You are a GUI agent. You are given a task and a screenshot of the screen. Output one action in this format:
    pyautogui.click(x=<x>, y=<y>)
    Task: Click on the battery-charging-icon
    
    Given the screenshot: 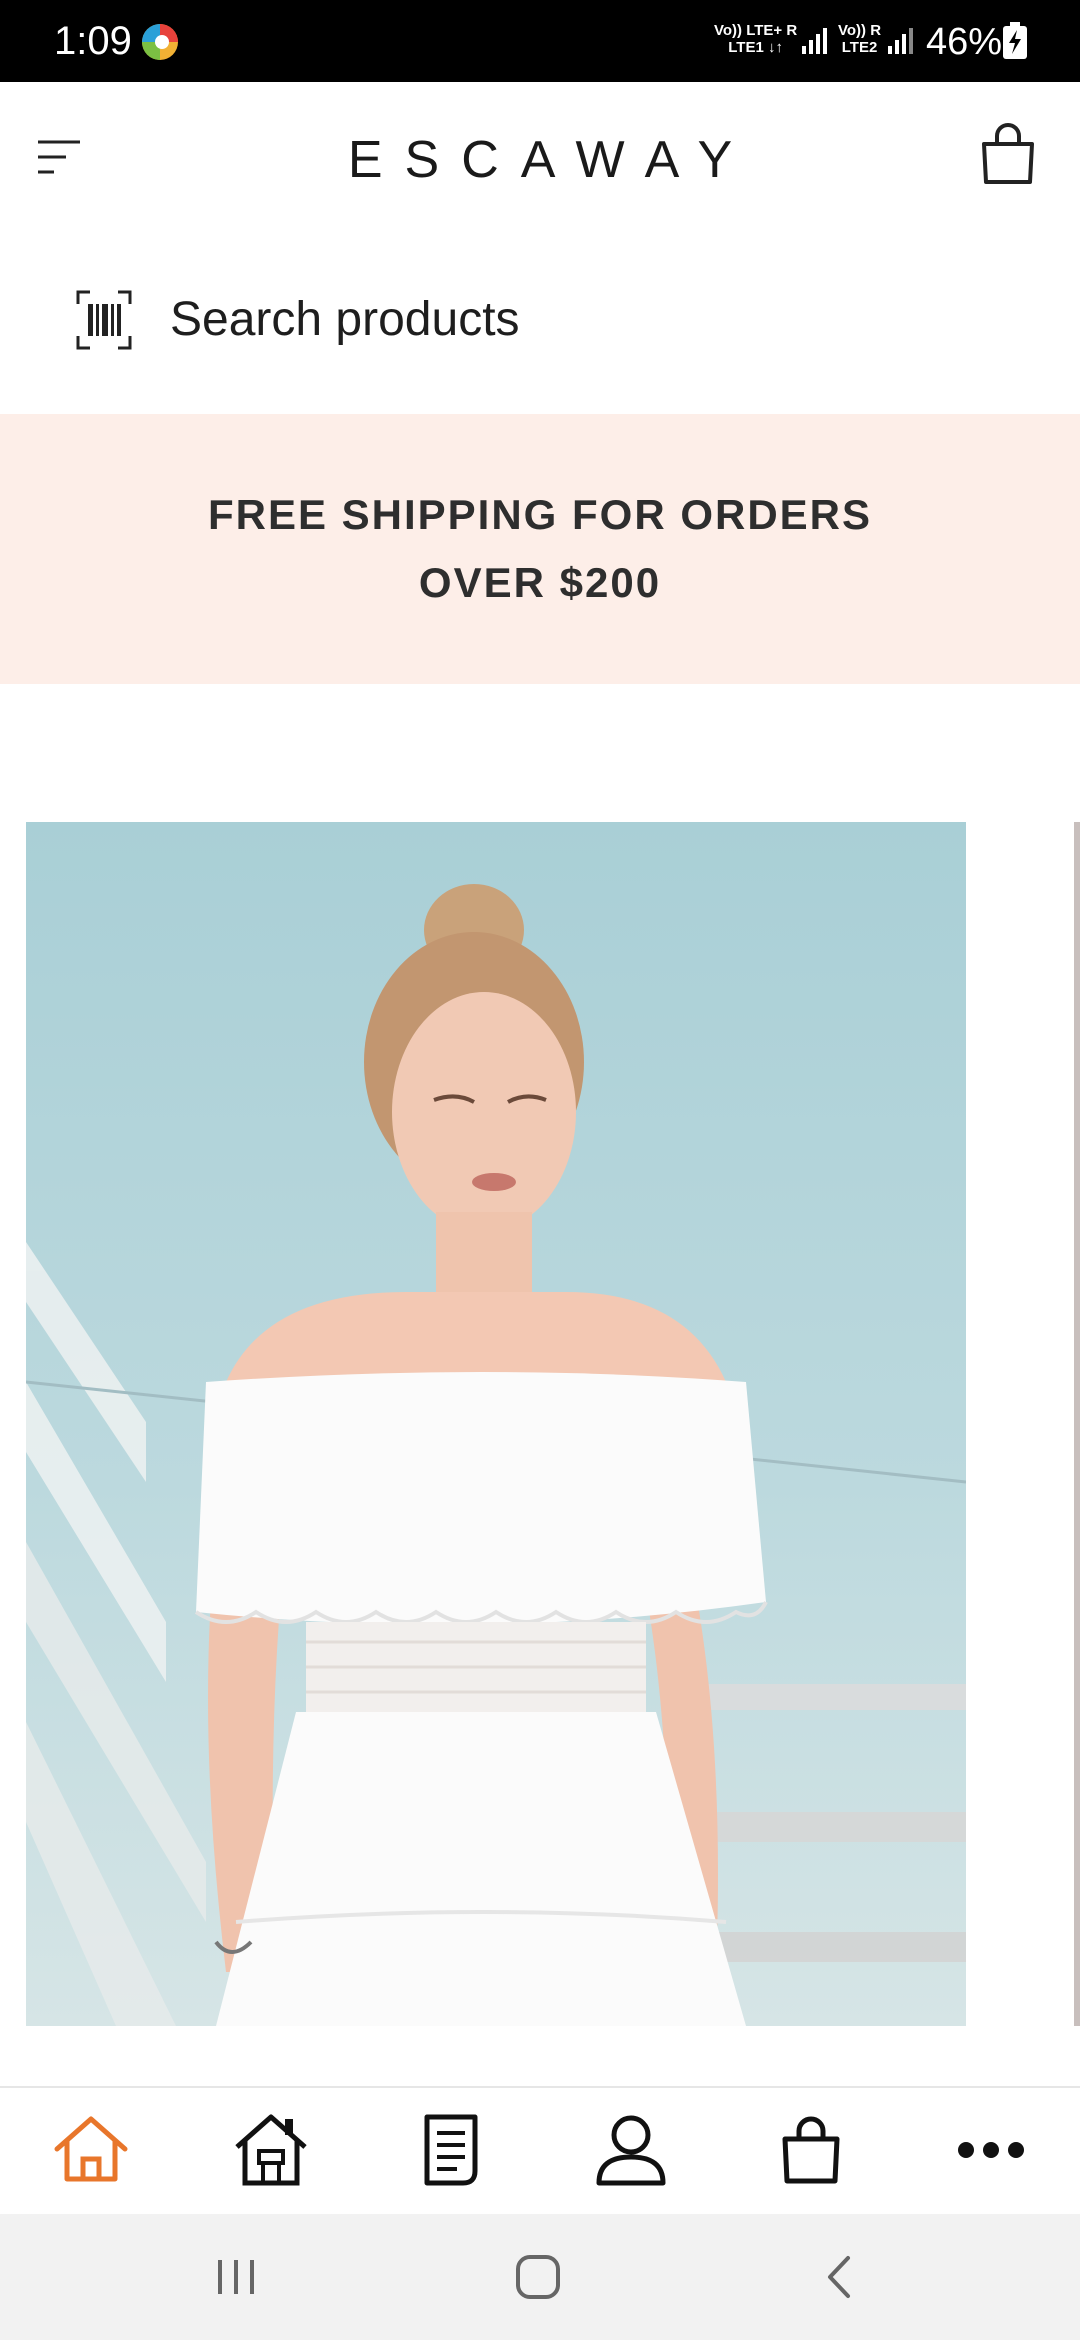 What is the action you would take?
    pyautogui.click(x=1015, y=40)
    